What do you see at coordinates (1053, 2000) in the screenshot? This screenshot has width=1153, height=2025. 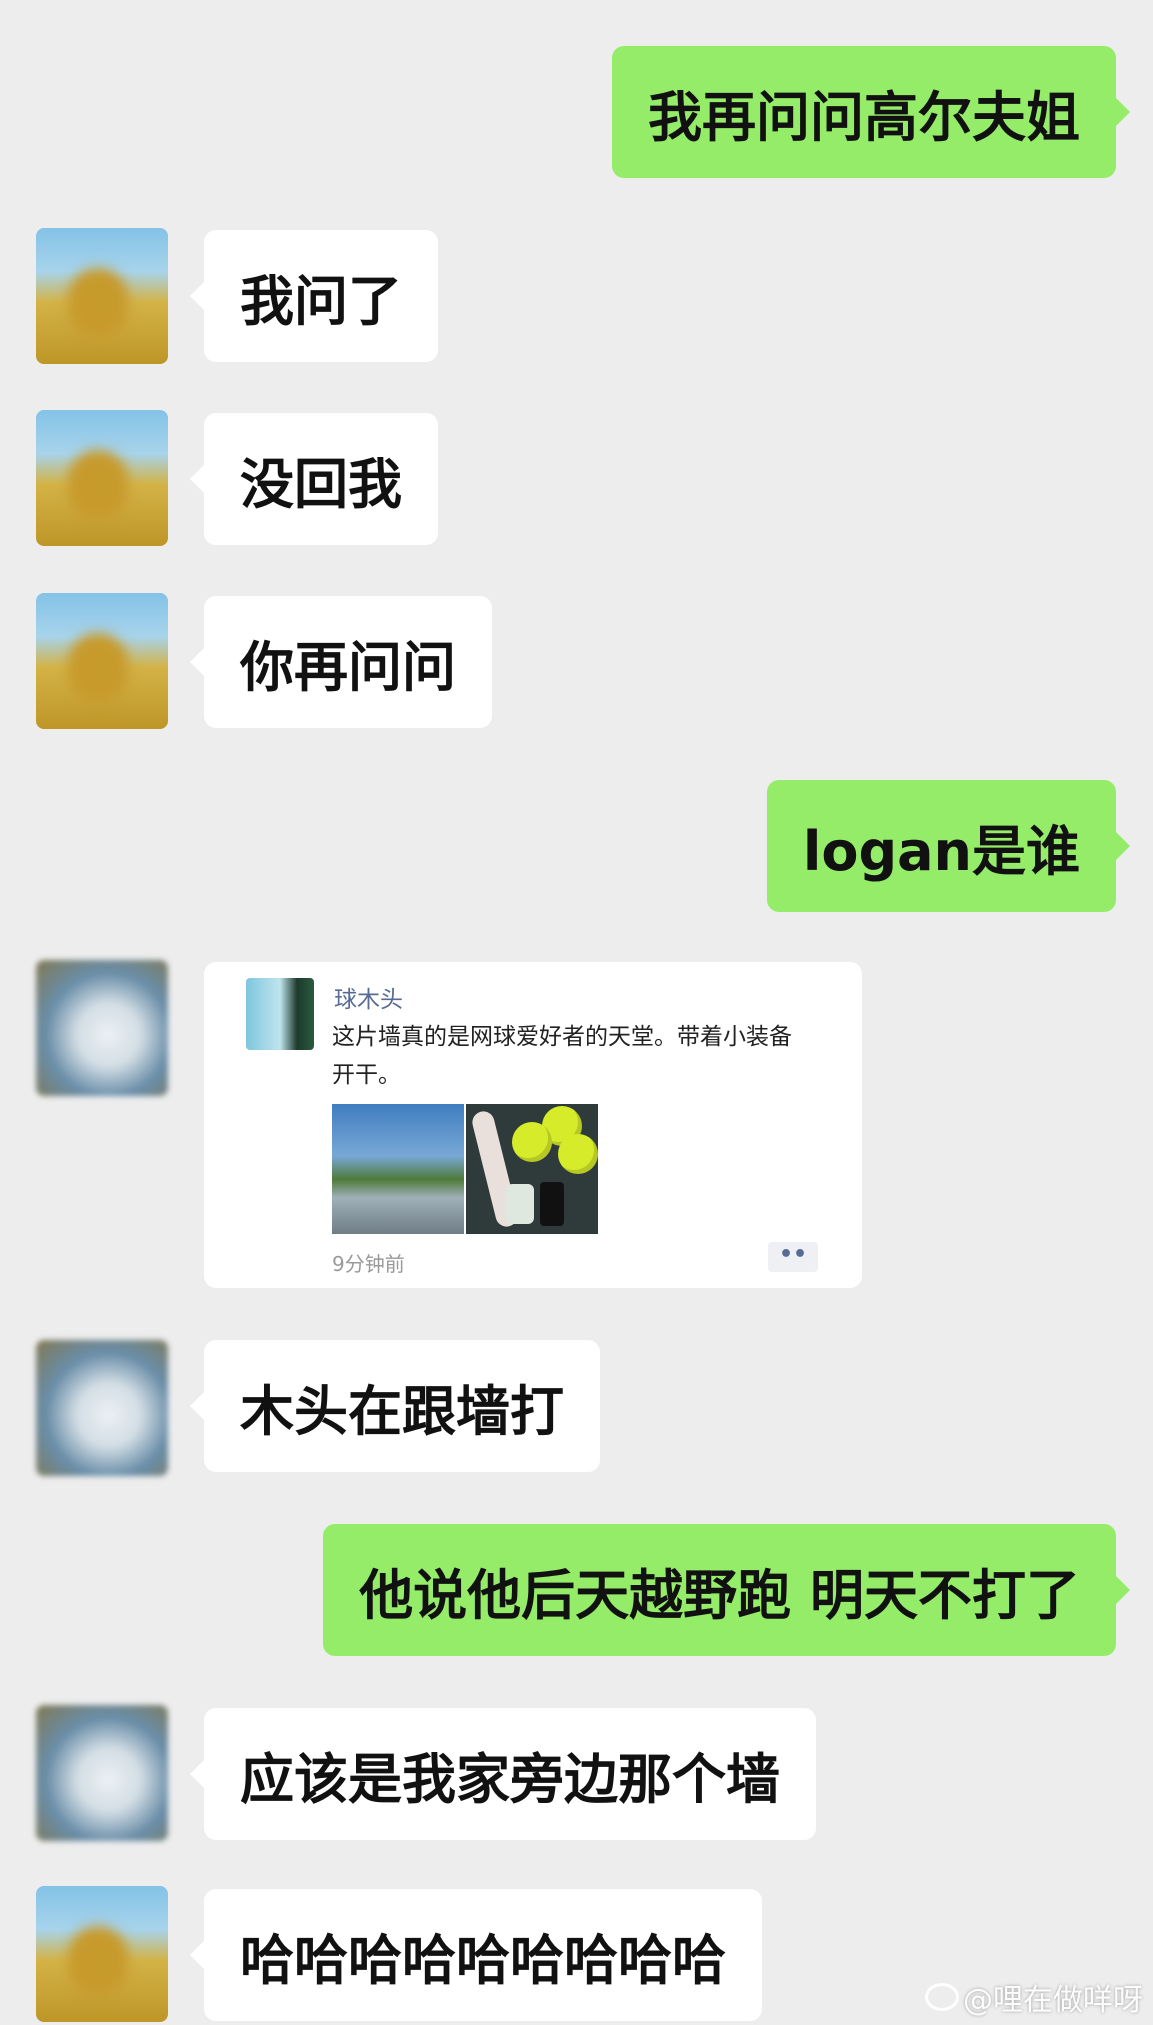 I see `watermark-text: @哩在做咩呀` at bounding box center [1053, 2000].